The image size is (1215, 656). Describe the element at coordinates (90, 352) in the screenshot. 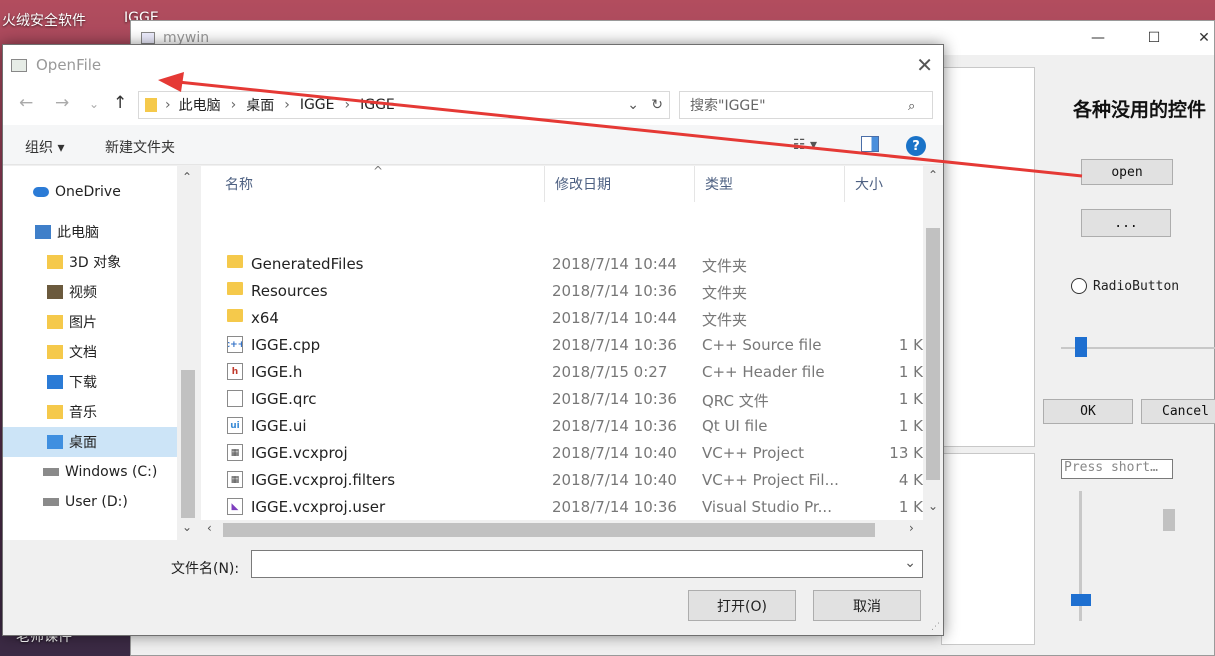

I see `sidebar-item-documents: 文档` at that location.